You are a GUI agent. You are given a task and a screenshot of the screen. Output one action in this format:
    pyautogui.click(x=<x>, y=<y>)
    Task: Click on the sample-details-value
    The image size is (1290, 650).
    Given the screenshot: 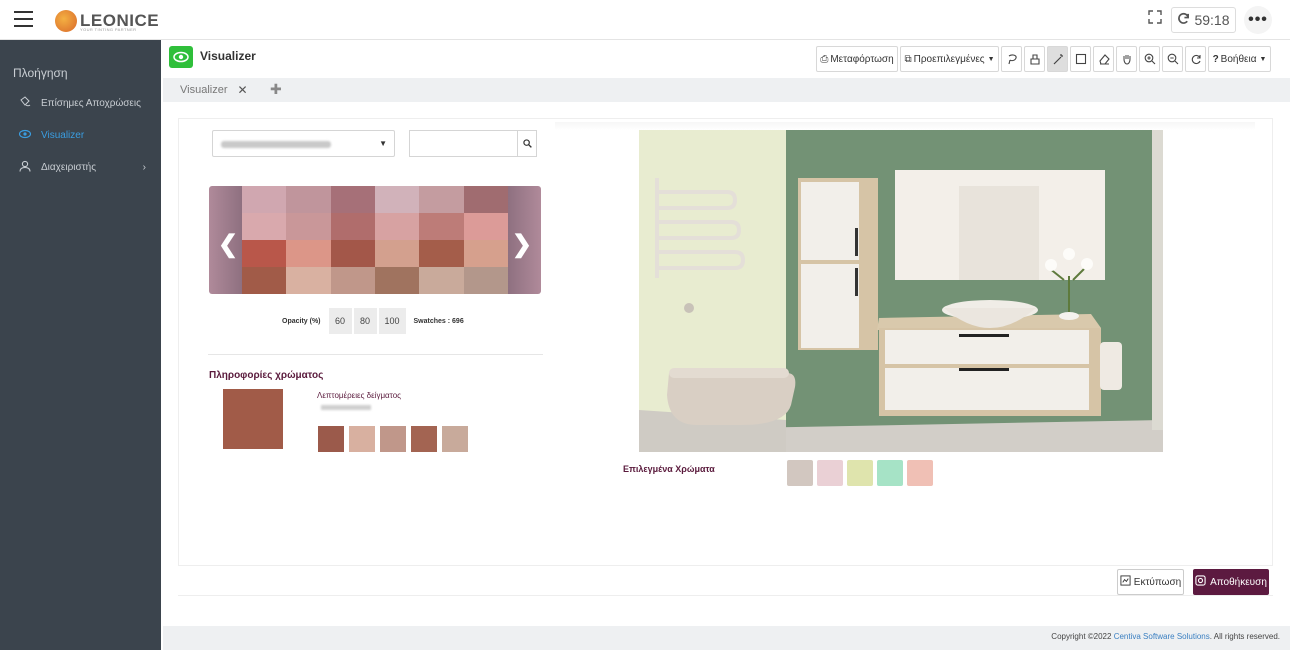 What is the action you would take?
    pyautogui.click(x=346, y=407)
    